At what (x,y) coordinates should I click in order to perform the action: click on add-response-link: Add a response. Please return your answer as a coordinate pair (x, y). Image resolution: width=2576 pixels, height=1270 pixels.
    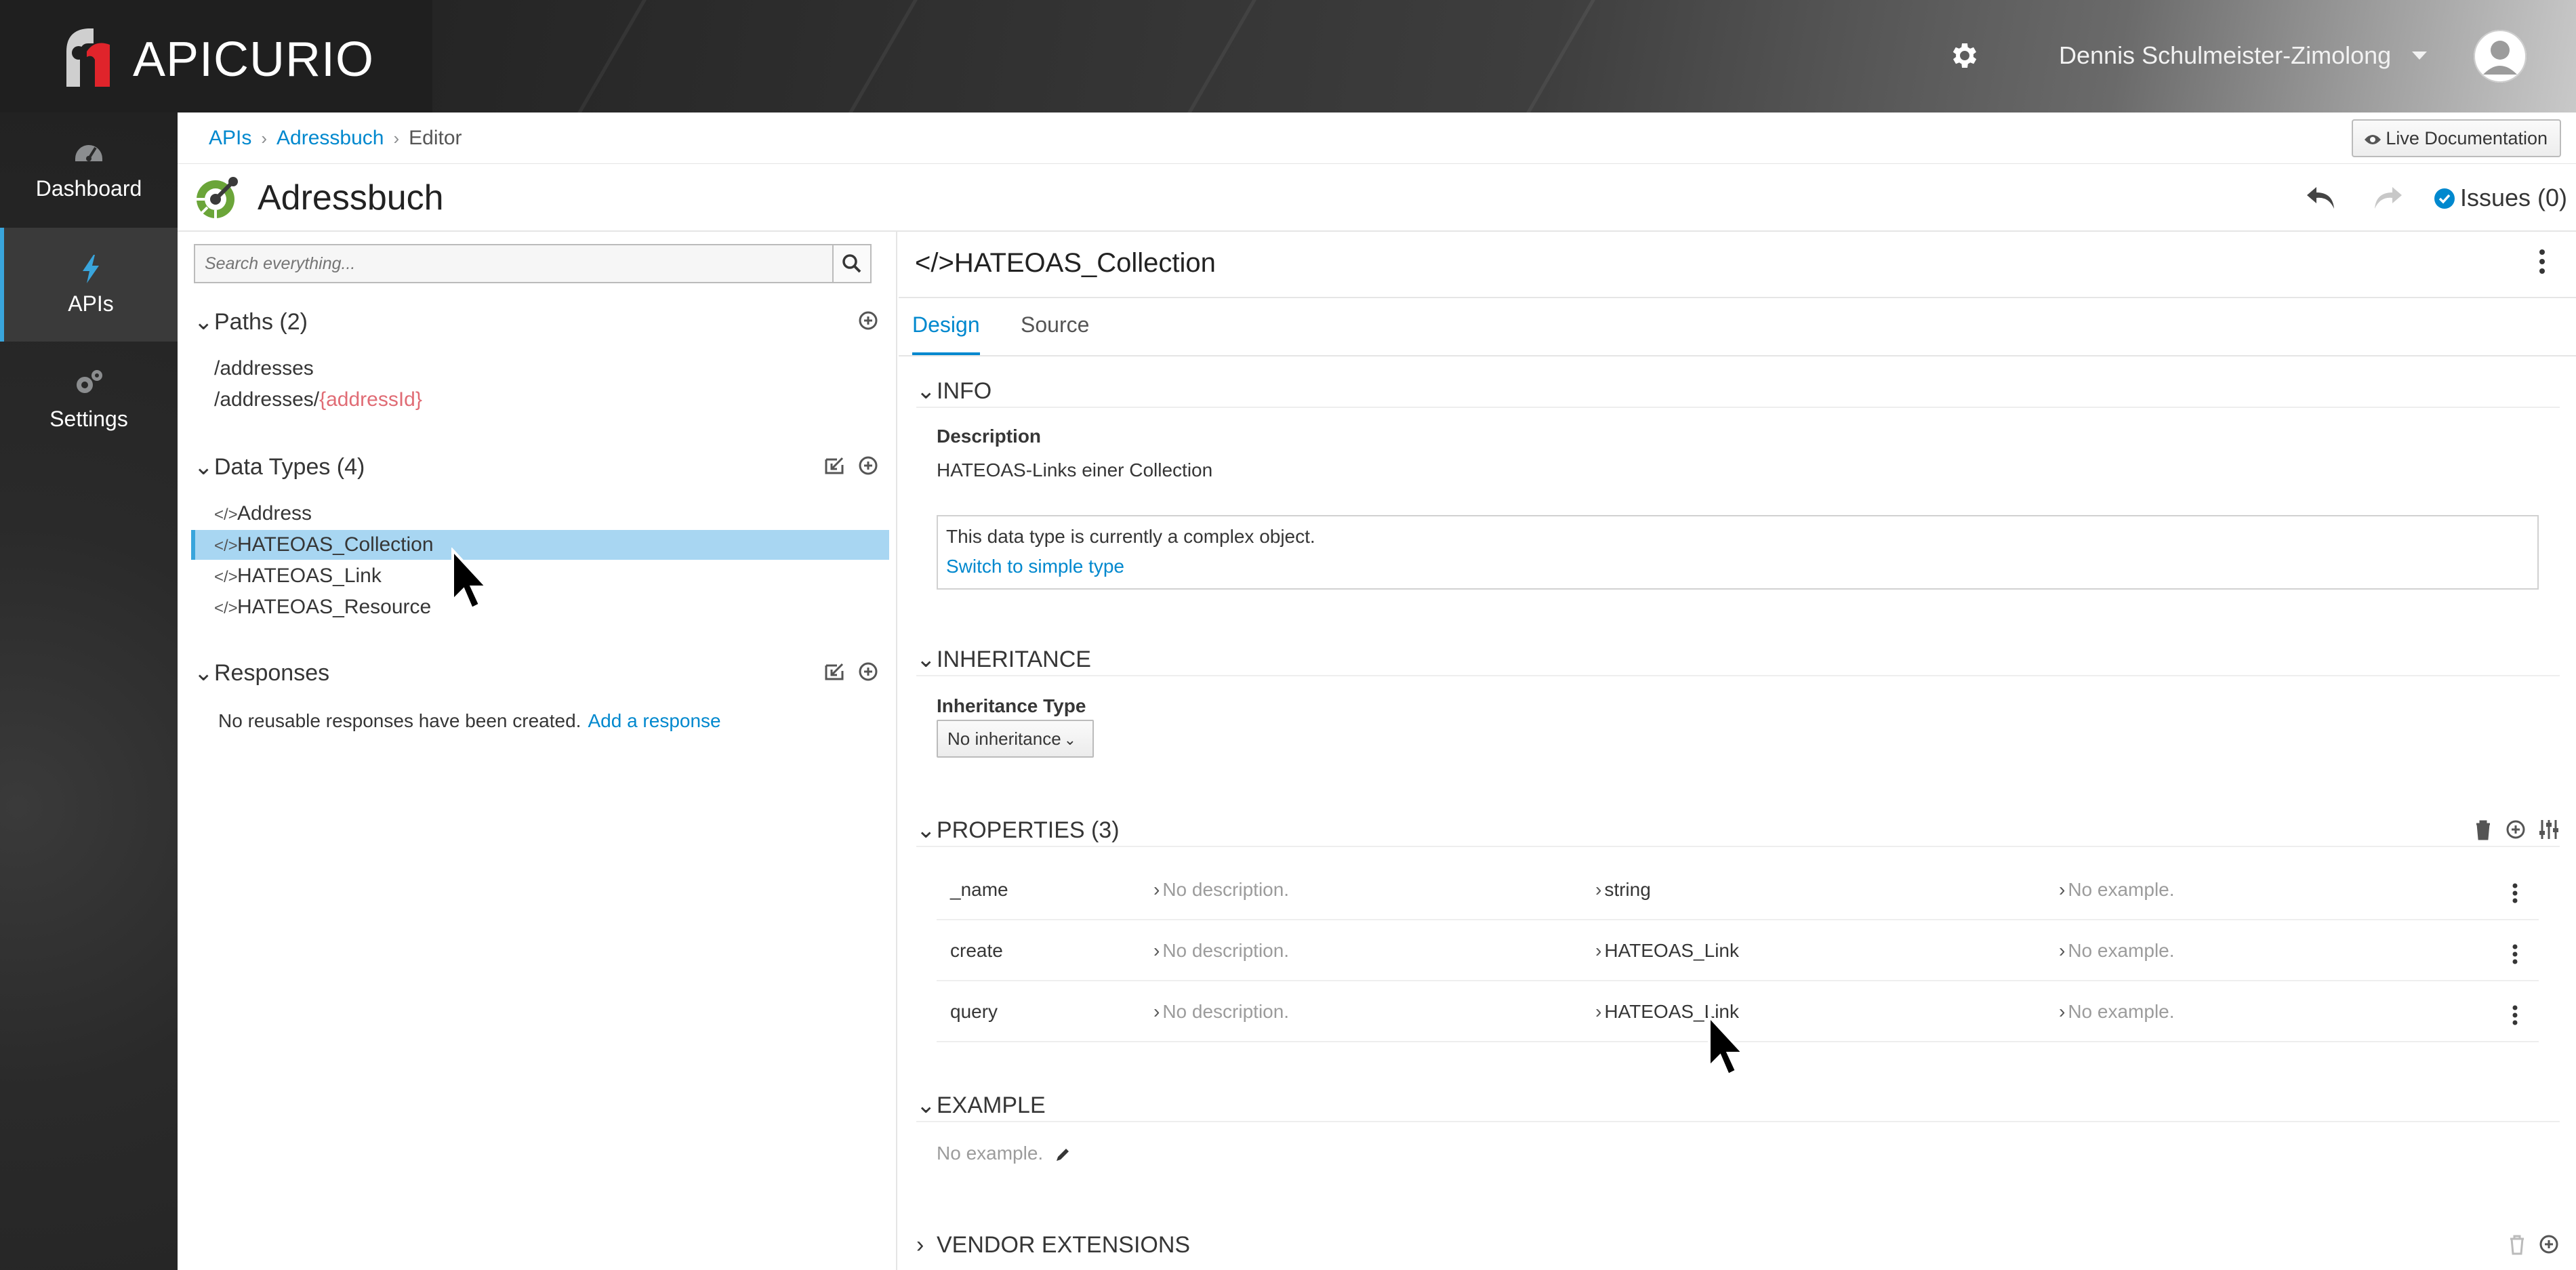
    Looking at the image, I should click on (654, 720).